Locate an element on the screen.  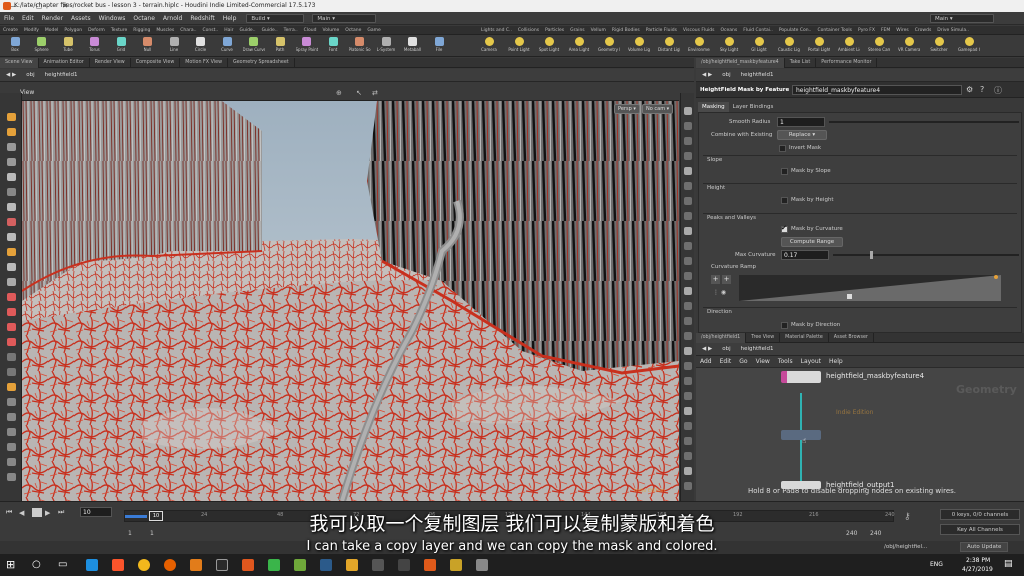
tab-param-node: /obj/heightfield_maskbyfeature4 is located at coordinates (740, 62).